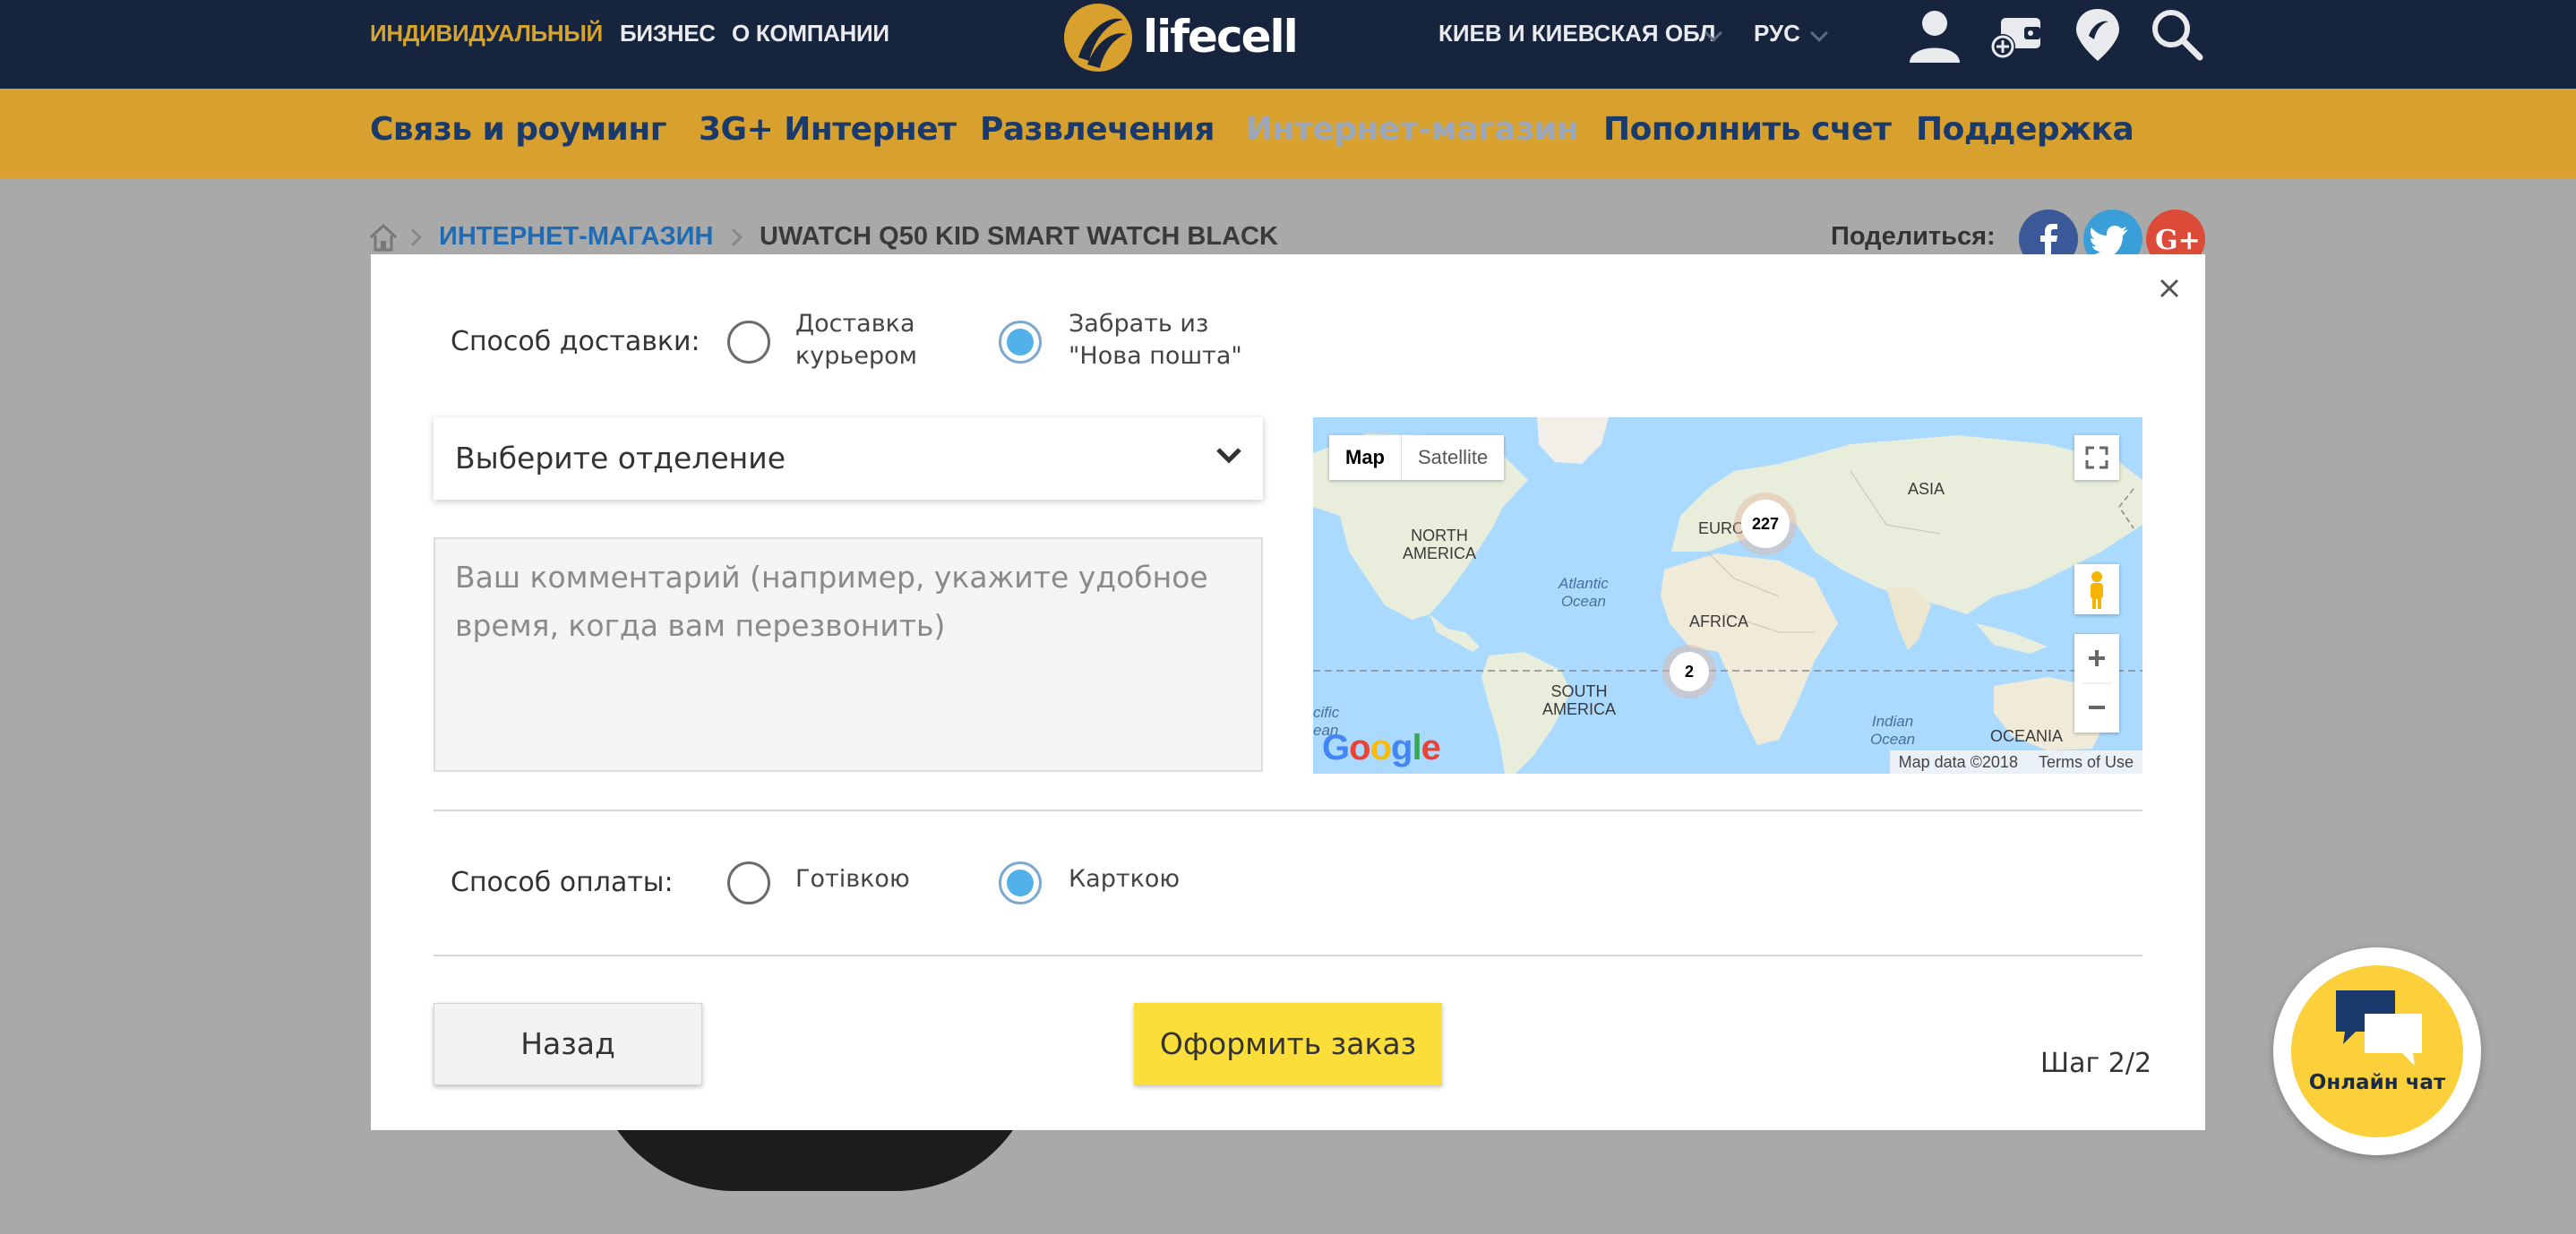  What do you see at coordinates (576, 237) in the screenshot?
I see `breadcrumb-shop-link: ИНТЕРНЕТ-МАГАЗИН` at bounding box center [576, 237].